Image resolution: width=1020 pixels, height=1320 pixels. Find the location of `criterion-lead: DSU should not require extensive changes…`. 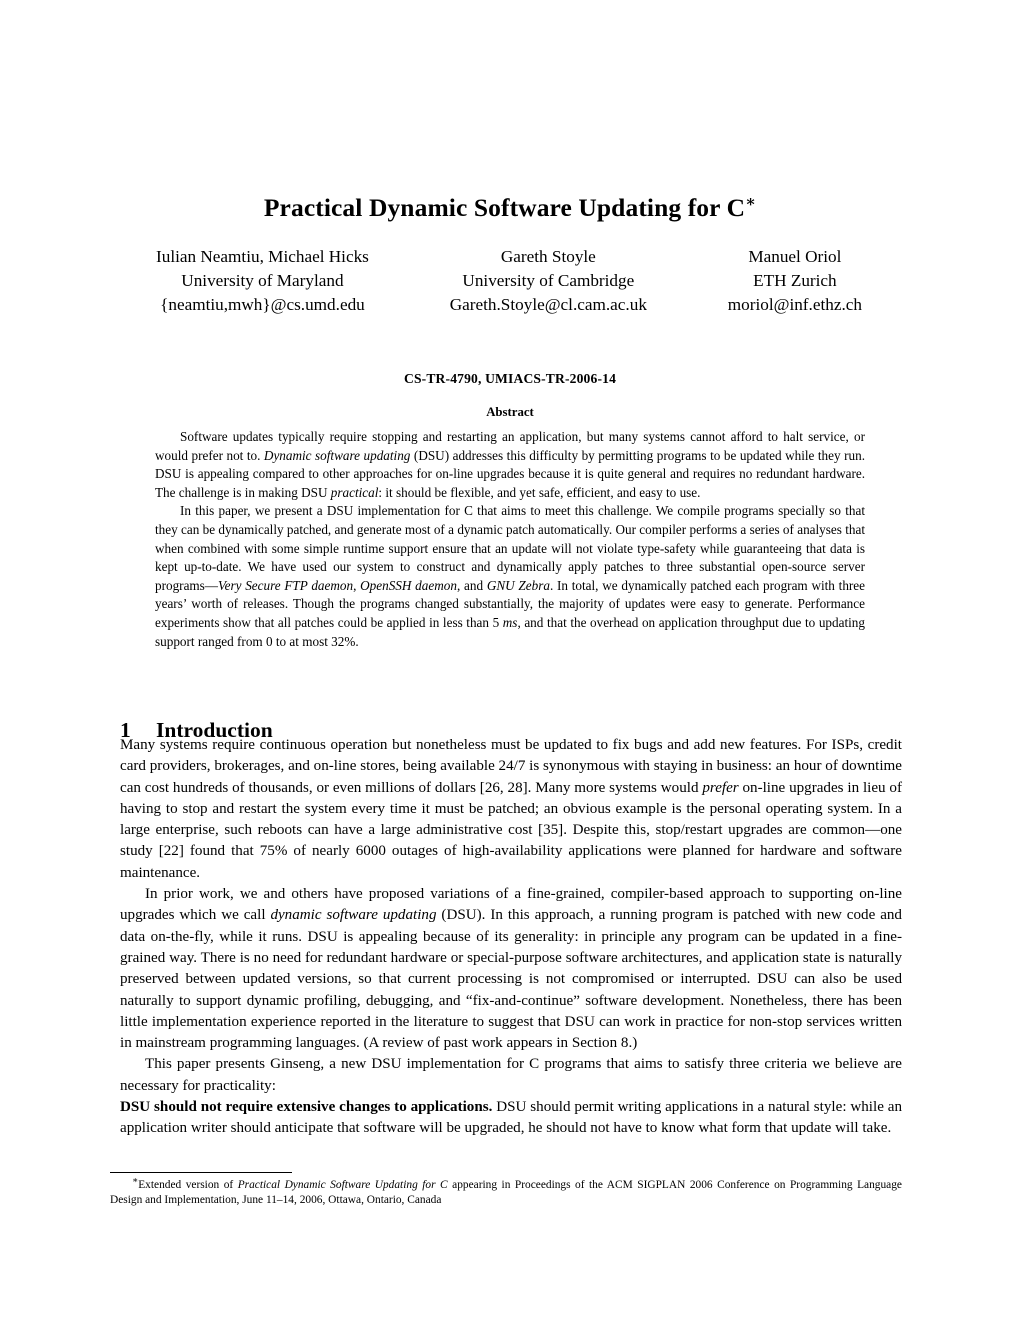

criterion-lead: DSU should not require extensive changes… is located at coordinates (306, 1107).